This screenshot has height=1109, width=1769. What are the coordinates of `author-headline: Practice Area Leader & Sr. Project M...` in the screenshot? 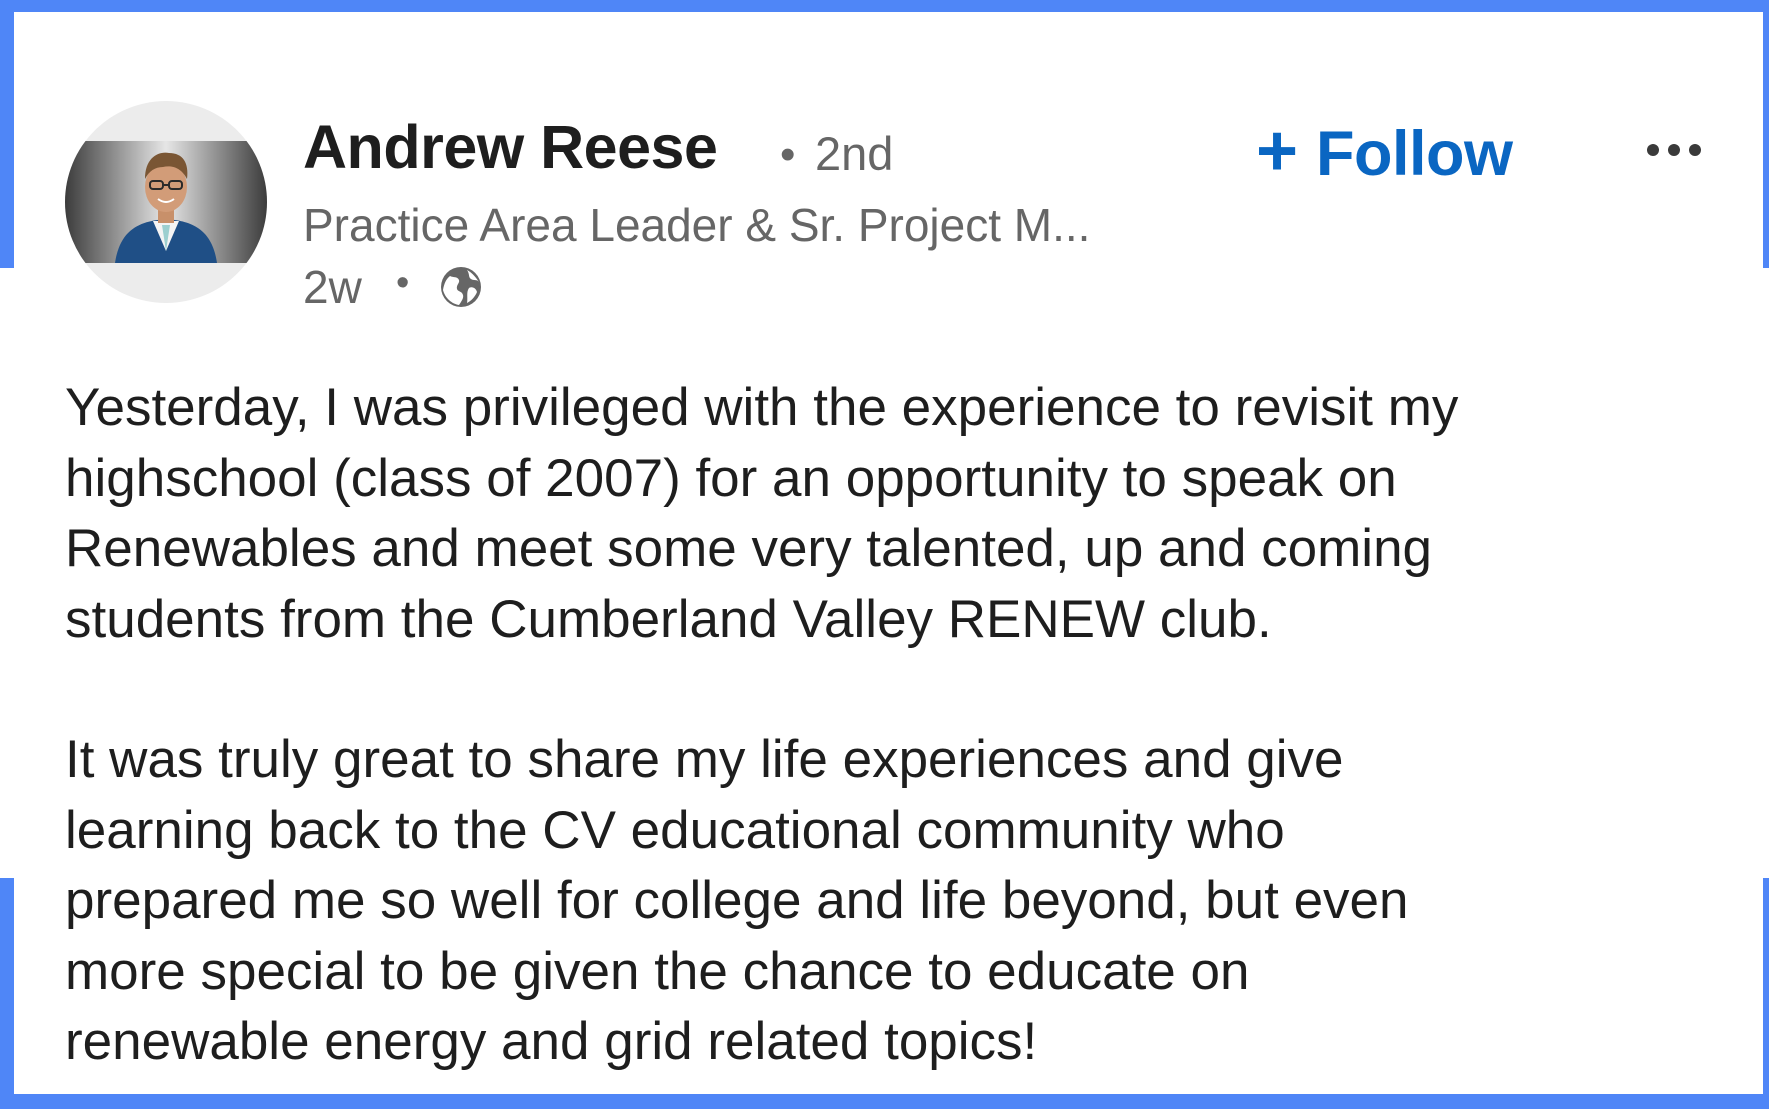 It's located at (697, 225).